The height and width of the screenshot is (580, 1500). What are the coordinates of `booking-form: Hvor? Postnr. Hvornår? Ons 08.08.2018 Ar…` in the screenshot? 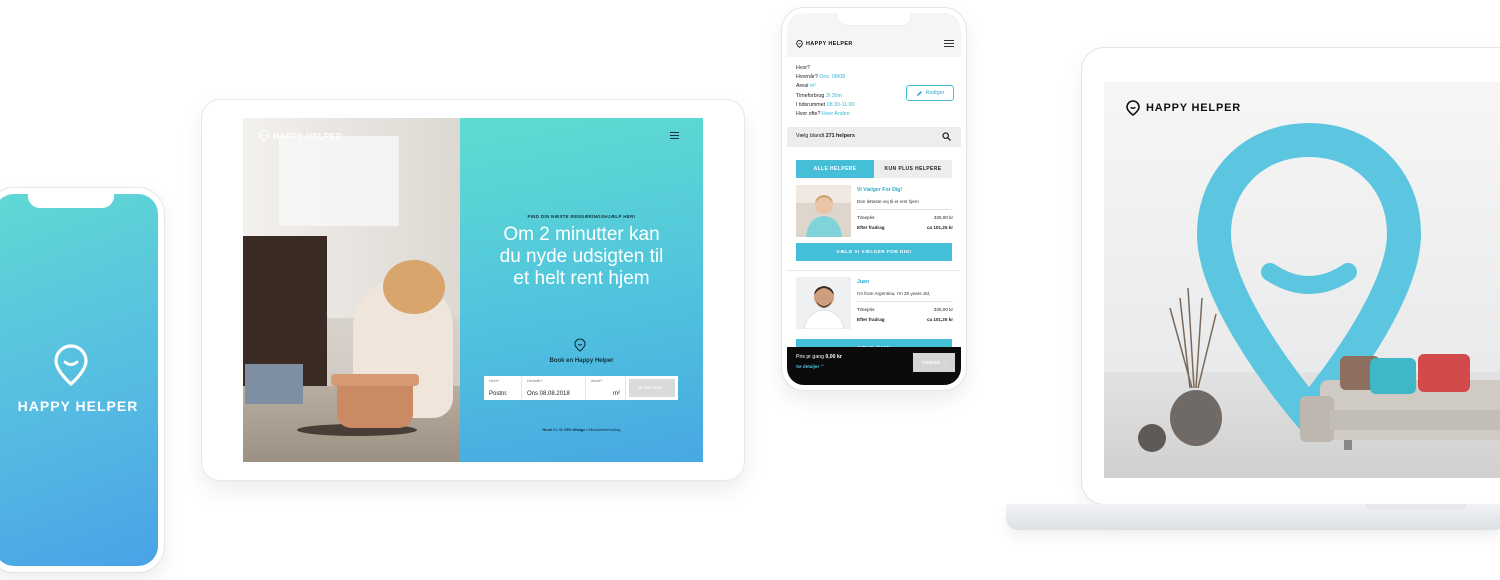 It's located at (581, 388).